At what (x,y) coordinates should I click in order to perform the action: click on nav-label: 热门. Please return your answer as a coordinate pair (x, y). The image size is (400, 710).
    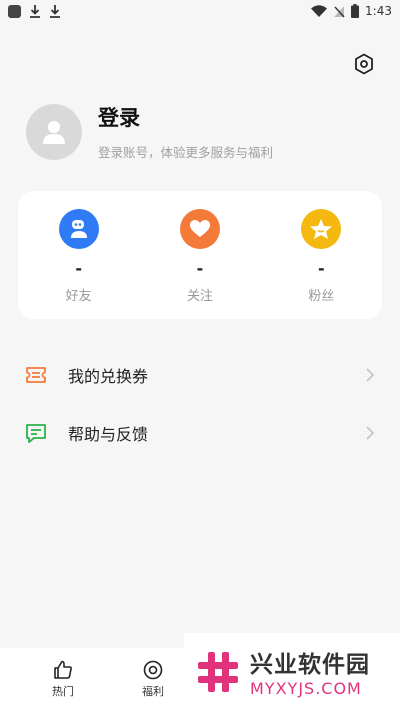
    Looking at the image, I should click on (63, 691).